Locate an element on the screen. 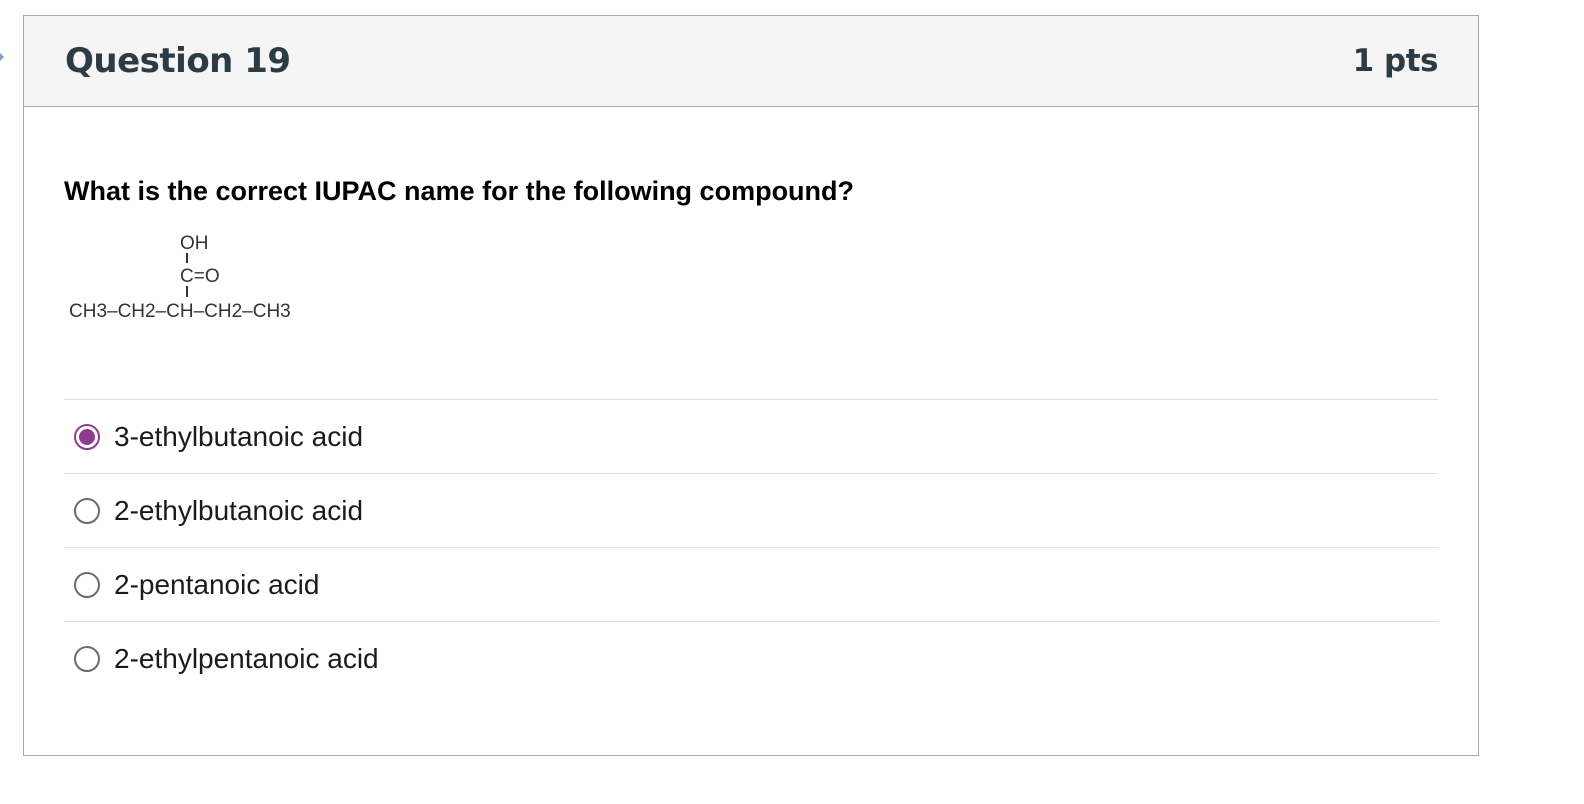 The image size is (1584, 804). structure-oh-label: OH is located at coordinates (194, 243).